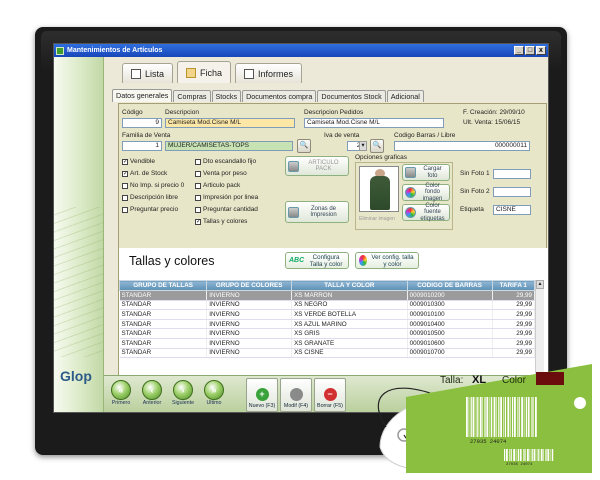  I want to click on eliminar-imagen-link: Eliminar imagen, so click(377, 219).